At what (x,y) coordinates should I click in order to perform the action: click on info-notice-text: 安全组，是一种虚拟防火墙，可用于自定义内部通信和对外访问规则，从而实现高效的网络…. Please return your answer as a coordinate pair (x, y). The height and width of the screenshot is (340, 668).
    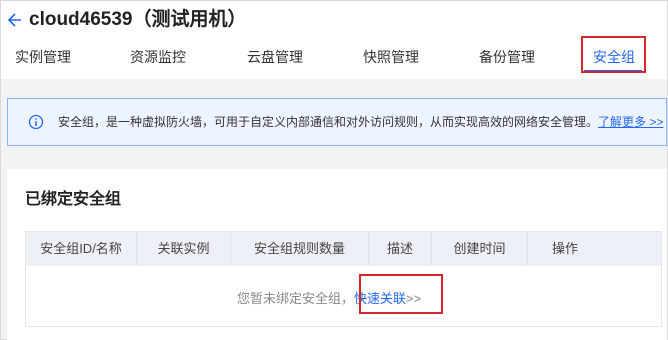
    Looking at the image, I should click on (360, 122).